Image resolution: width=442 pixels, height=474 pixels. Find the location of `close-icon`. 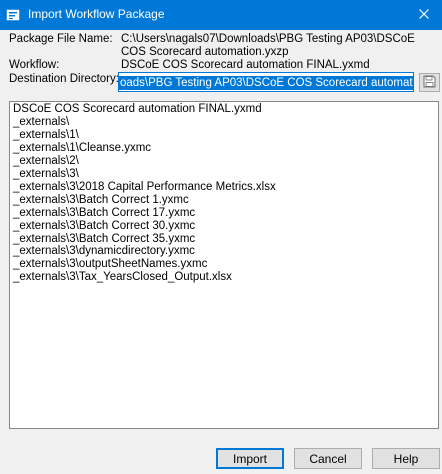

close-icon is located at coordinates (424, 15).